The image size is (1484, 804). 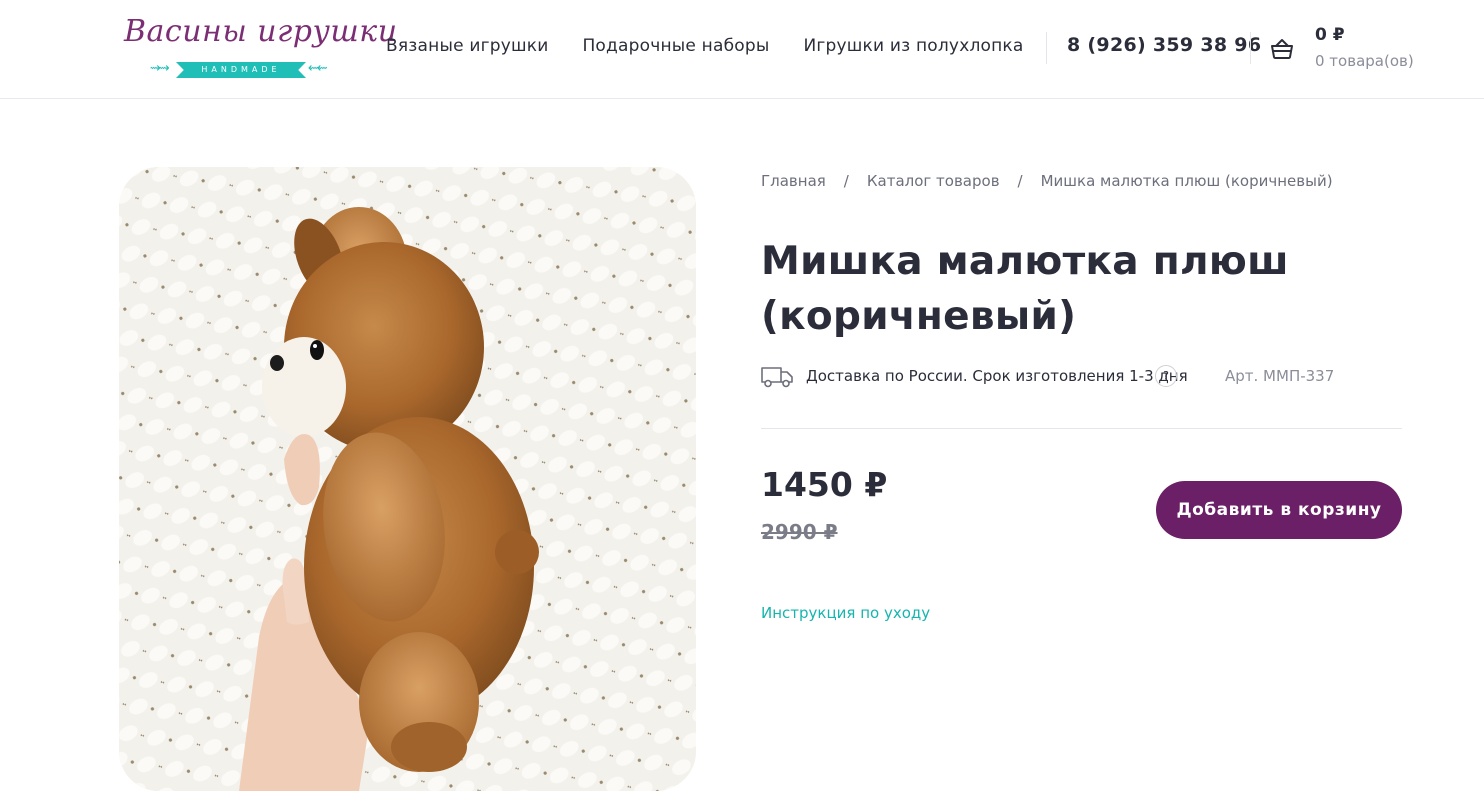 I want to click on logo-arrow-right-icon: ⇜⇜, so click(x=318, y=68).